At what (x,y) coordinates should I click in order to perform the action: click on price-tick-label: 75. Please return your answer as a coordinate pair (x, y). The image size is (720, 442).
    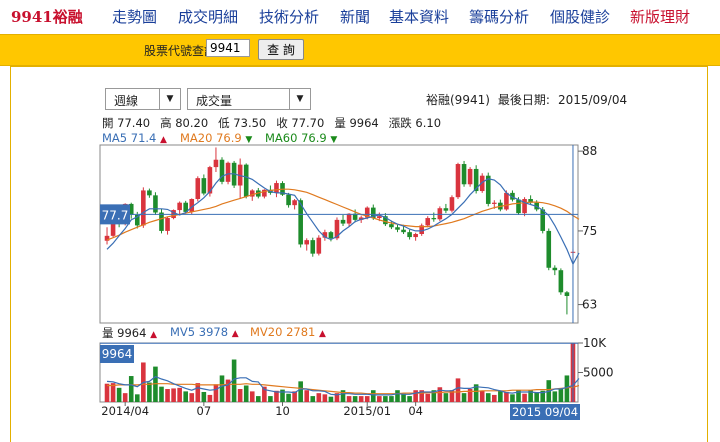
    Looking at the image, I should click on (589, 231).